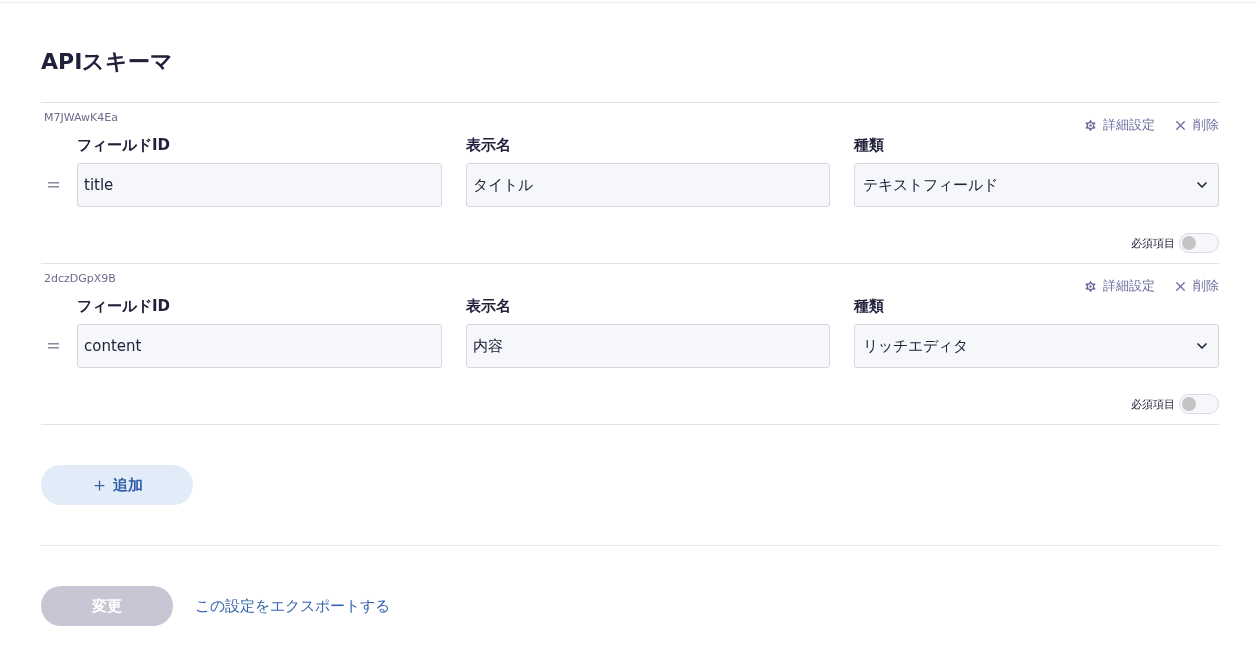 The width and height of the screenshot is (1257, 670). Describe the element at coordinates (117, 485) in the screenshot. I see `add-button: 追加` at that location.